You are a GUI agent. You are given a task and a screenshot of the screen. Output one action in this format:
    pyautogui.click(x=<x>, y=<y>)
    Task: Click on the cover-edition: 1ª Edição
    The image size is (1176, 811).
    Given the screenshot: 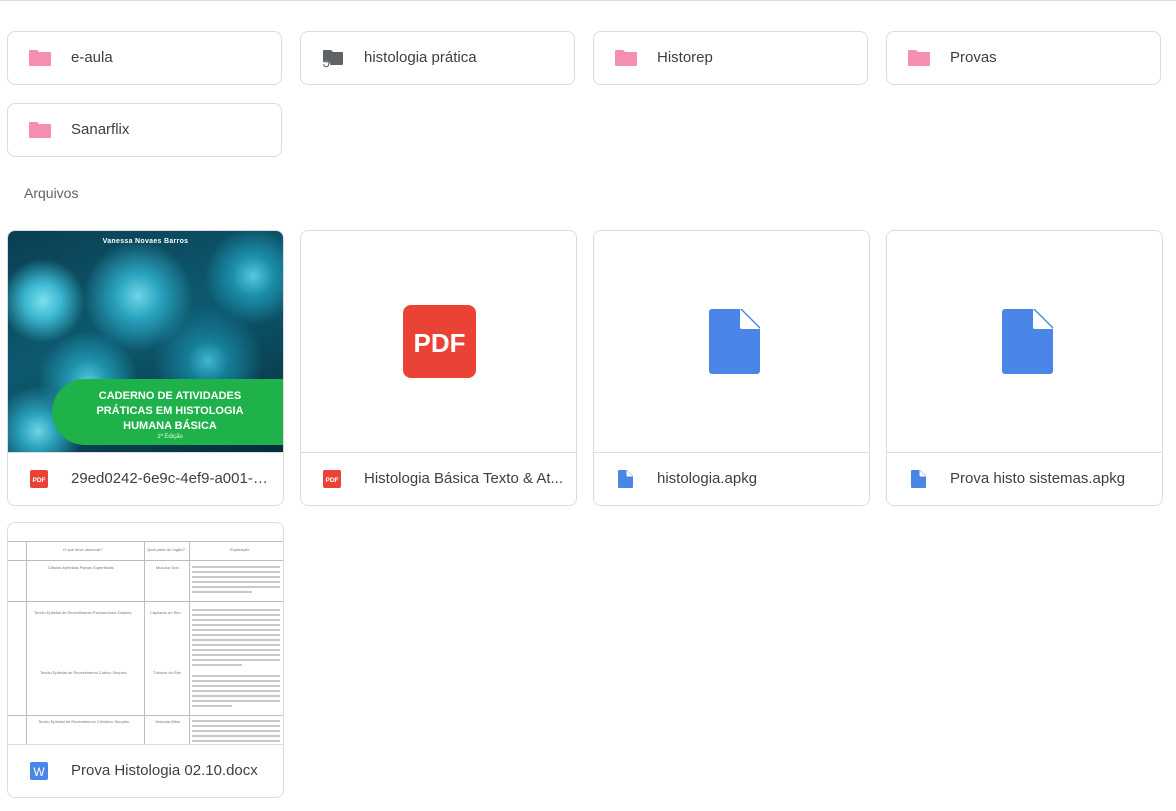 What is the action you would take?
    pyautogui.click(x=170, y=437)
    